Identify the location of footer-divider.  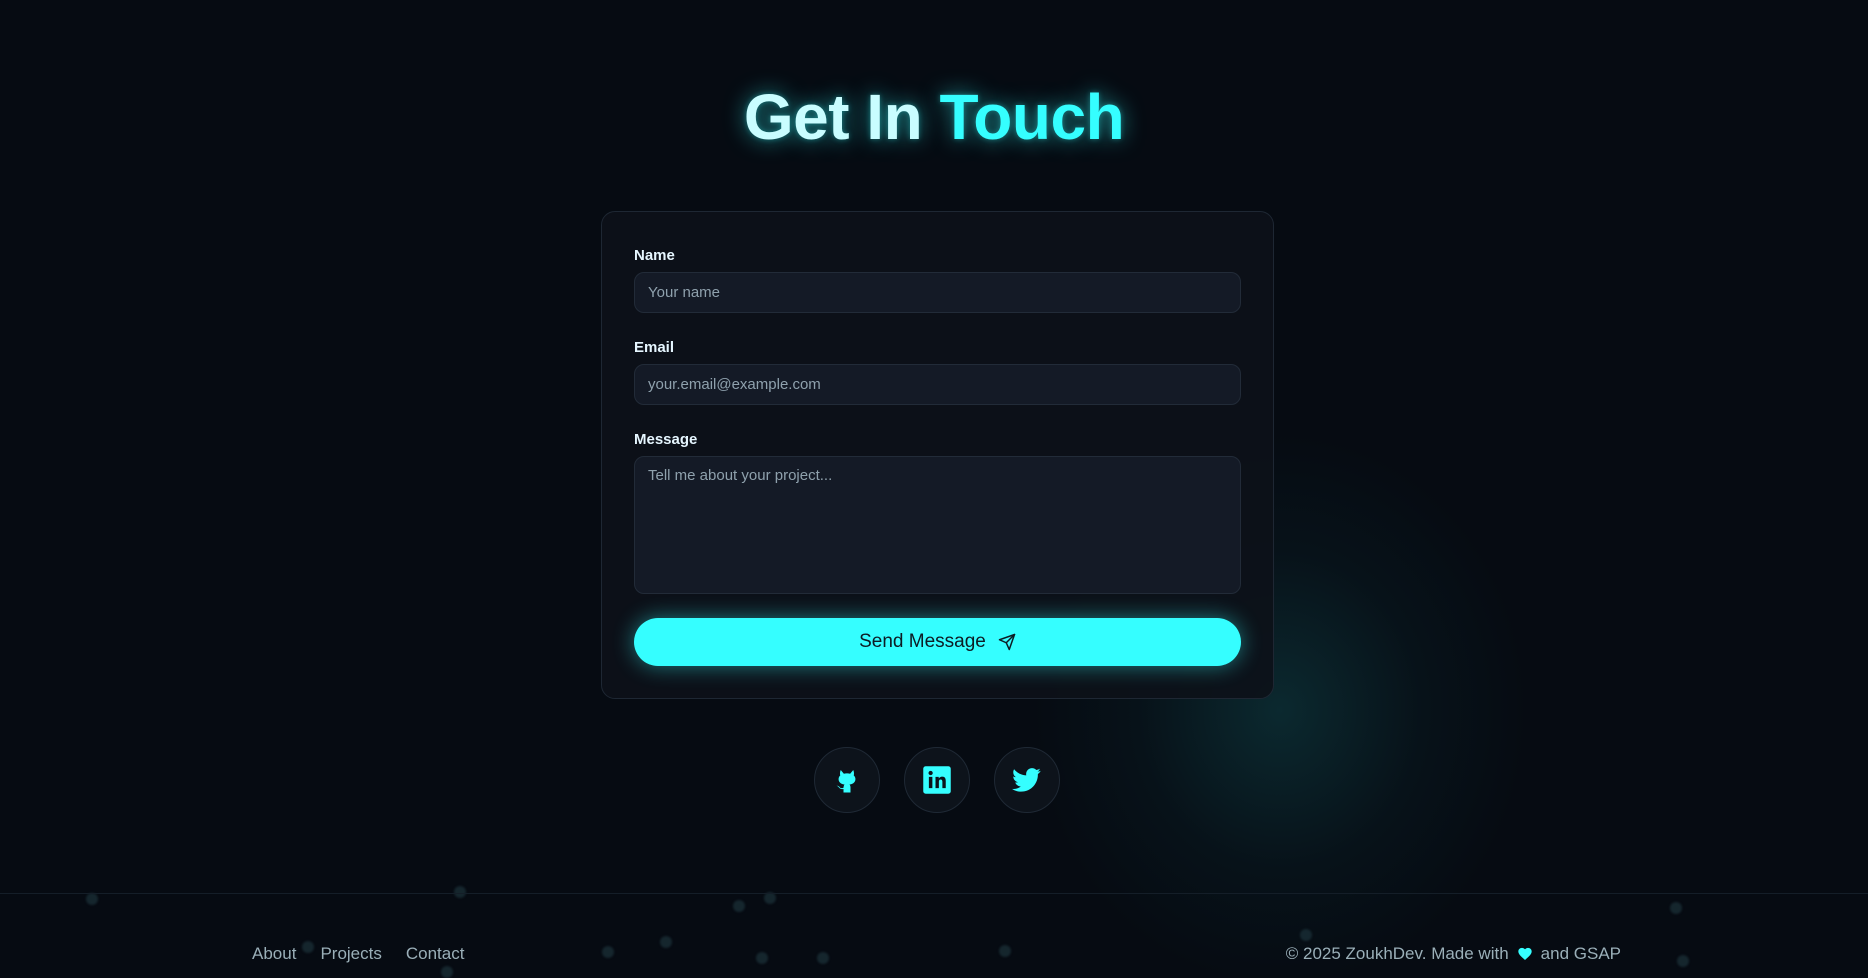
(934, 893).